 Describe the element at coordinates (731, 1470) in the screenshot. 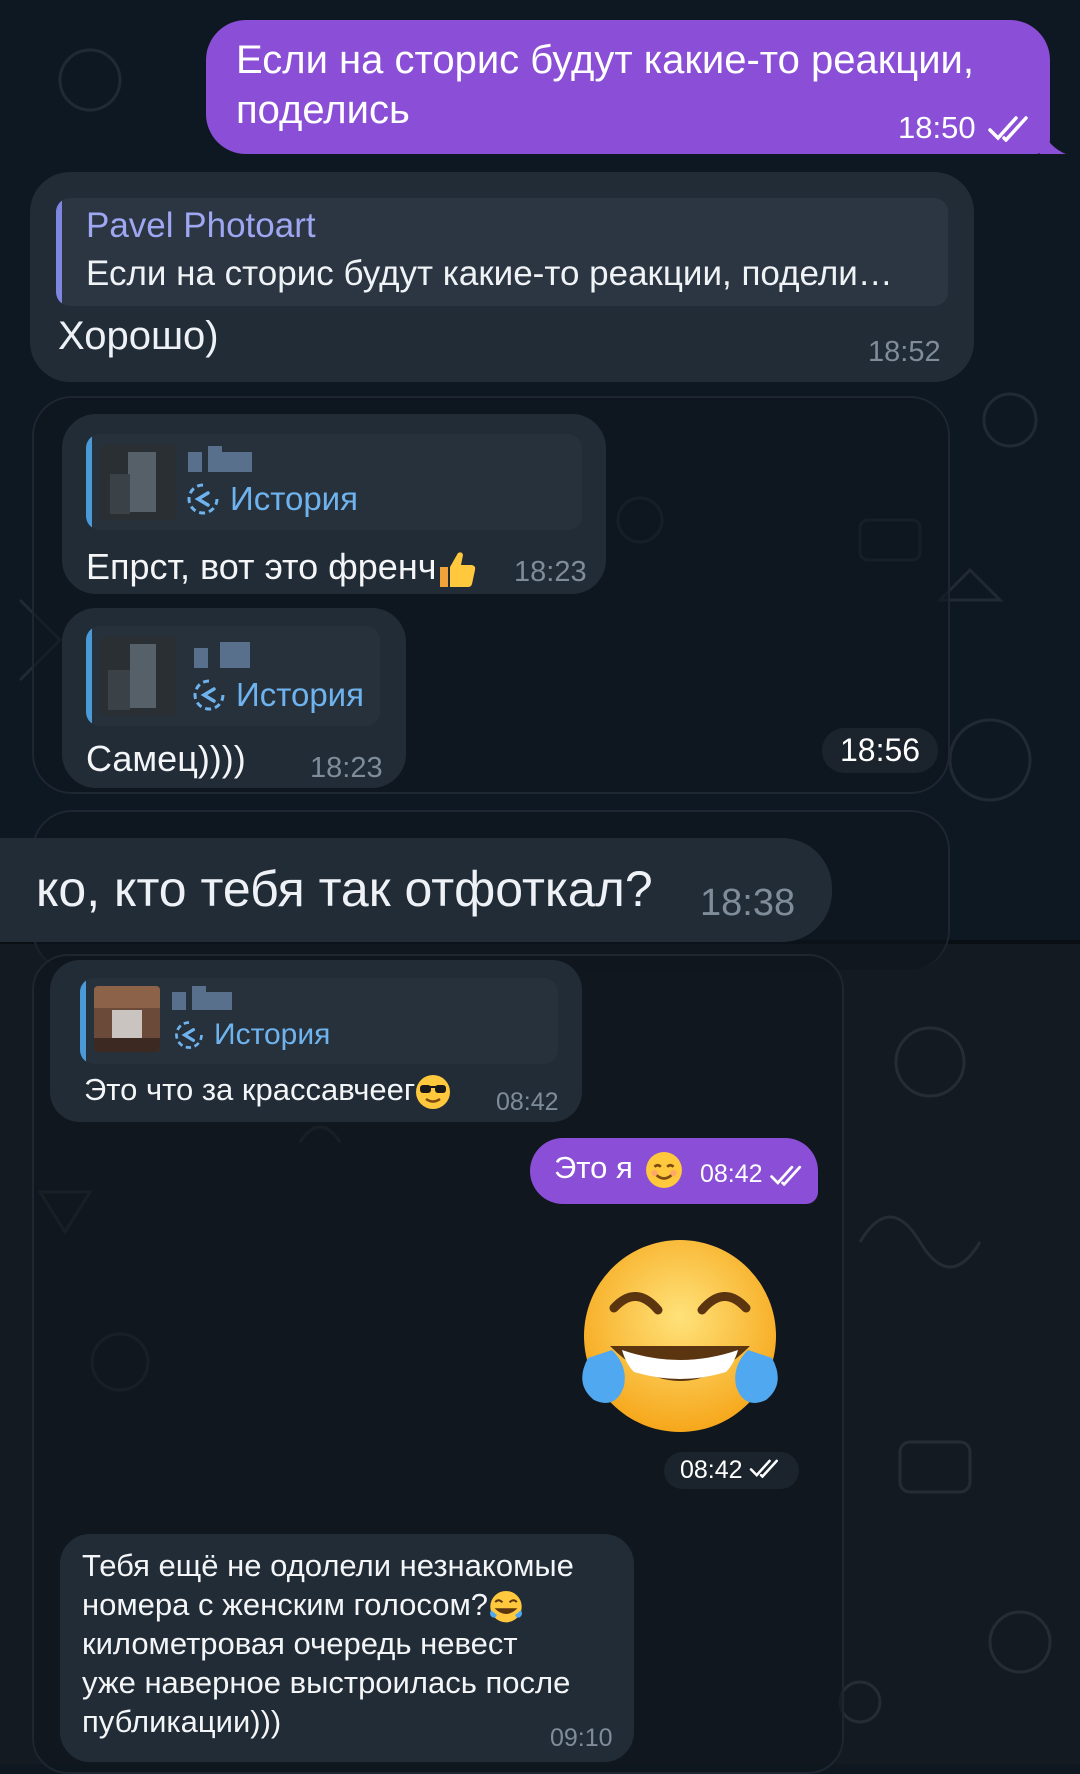

I see `sticker-time-badge: 08:42` at that location.